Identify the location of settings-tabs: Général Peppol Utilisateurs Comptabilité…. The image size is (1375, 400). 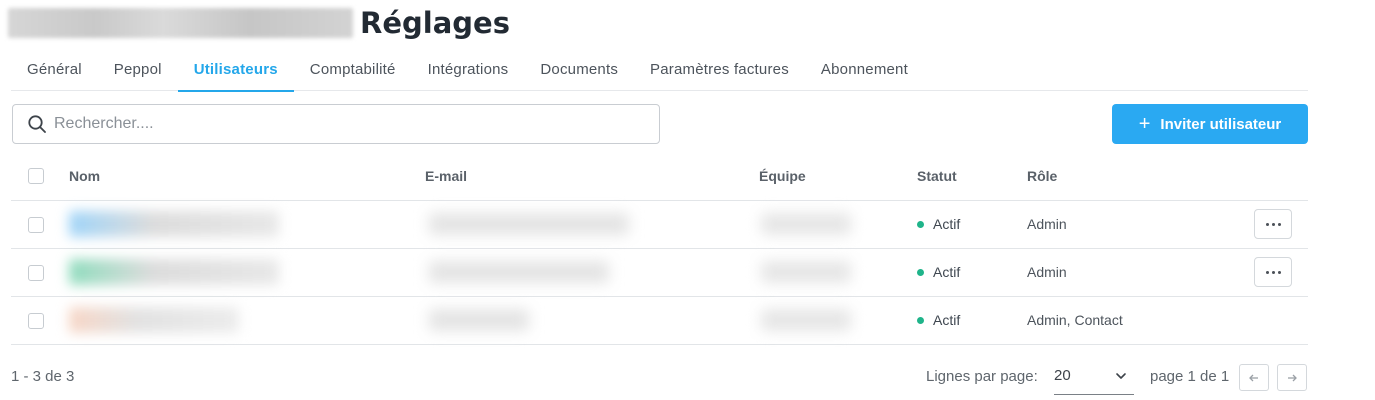
(659, 70).